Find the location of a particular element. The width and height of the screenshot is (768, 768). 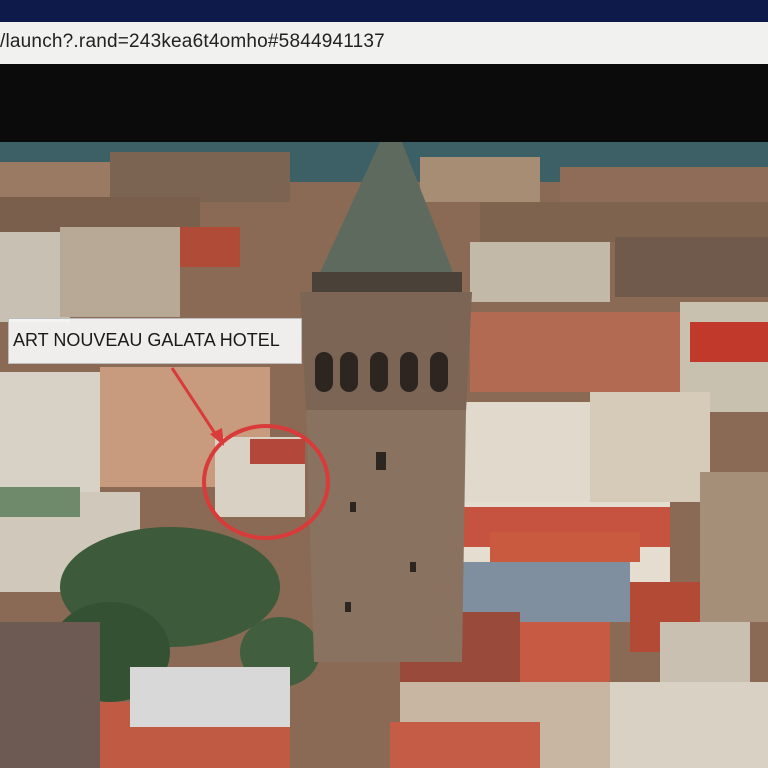

address-bar: /launch?.rand=243kea6t4omho#5844941137 is located at coordinates (384, 43).